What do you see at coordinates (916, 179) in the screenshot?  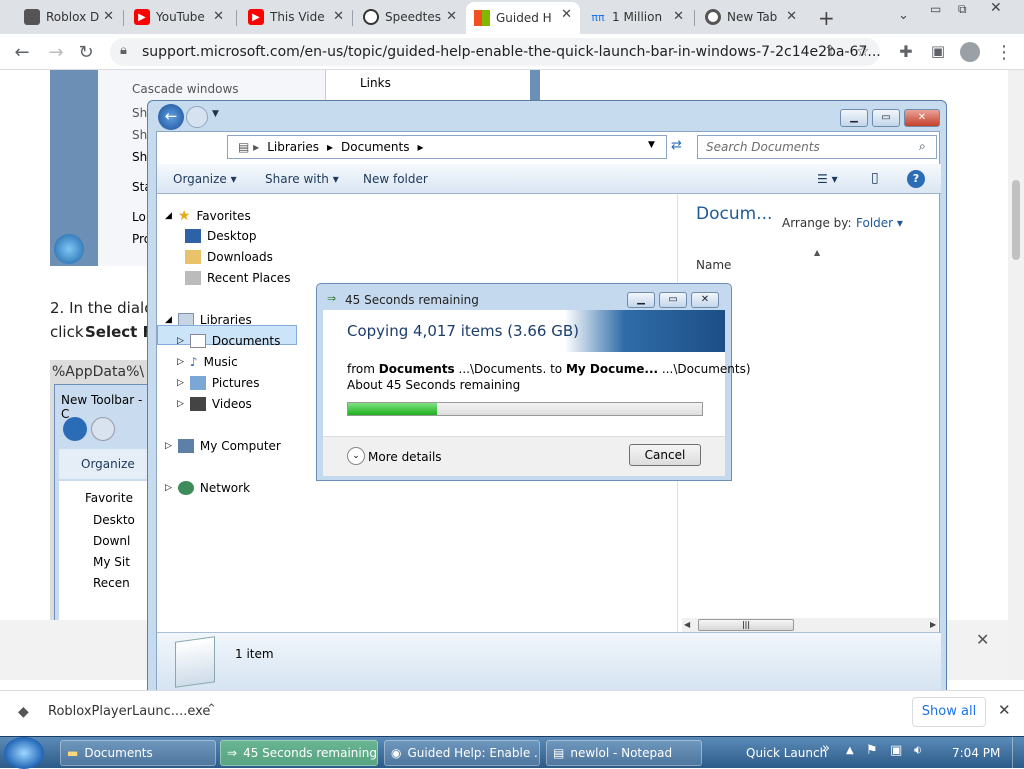 I see `help-icon: ?` at bounding box center [916, 179].